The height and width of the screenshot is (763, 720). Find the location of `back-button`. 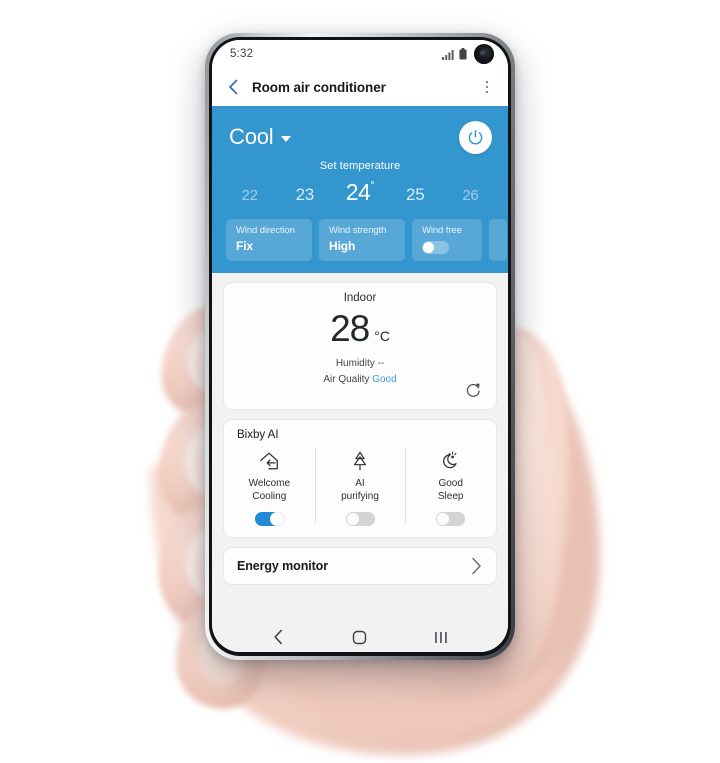

back-button is located at coordinates (233, 87).